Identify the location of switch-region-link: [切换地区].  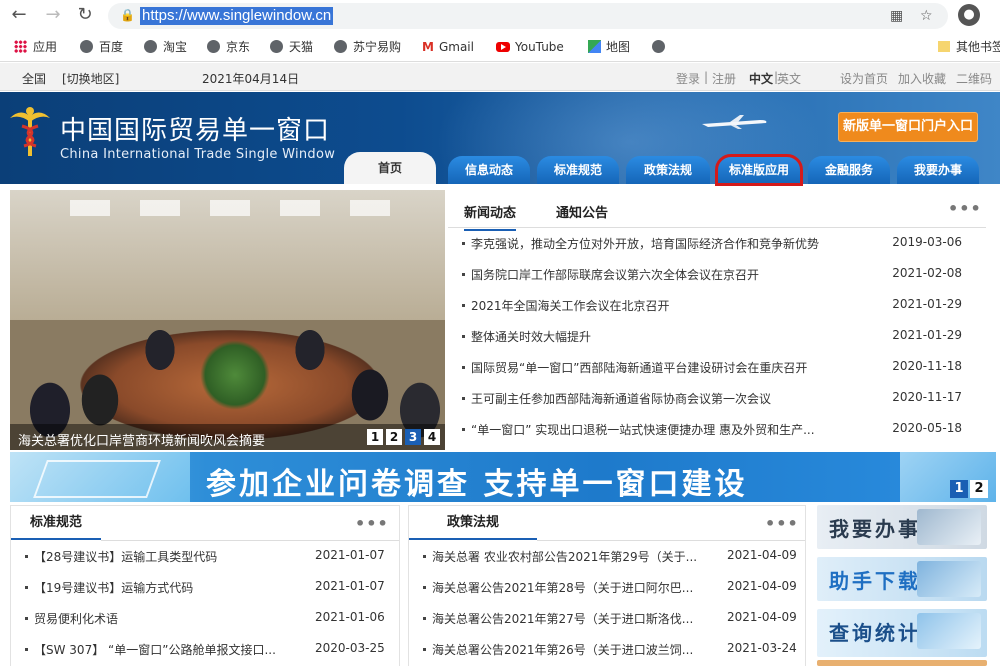
(90, 78).